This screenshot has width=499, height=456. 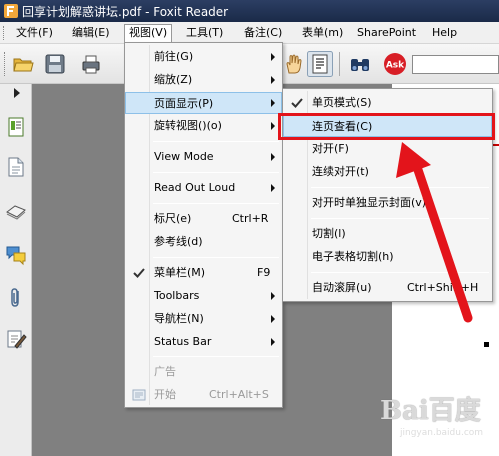 What do you see at coordinates (320, 64) in the screenshot?
I see `select-text-icon` at bounding box center [320, 64].